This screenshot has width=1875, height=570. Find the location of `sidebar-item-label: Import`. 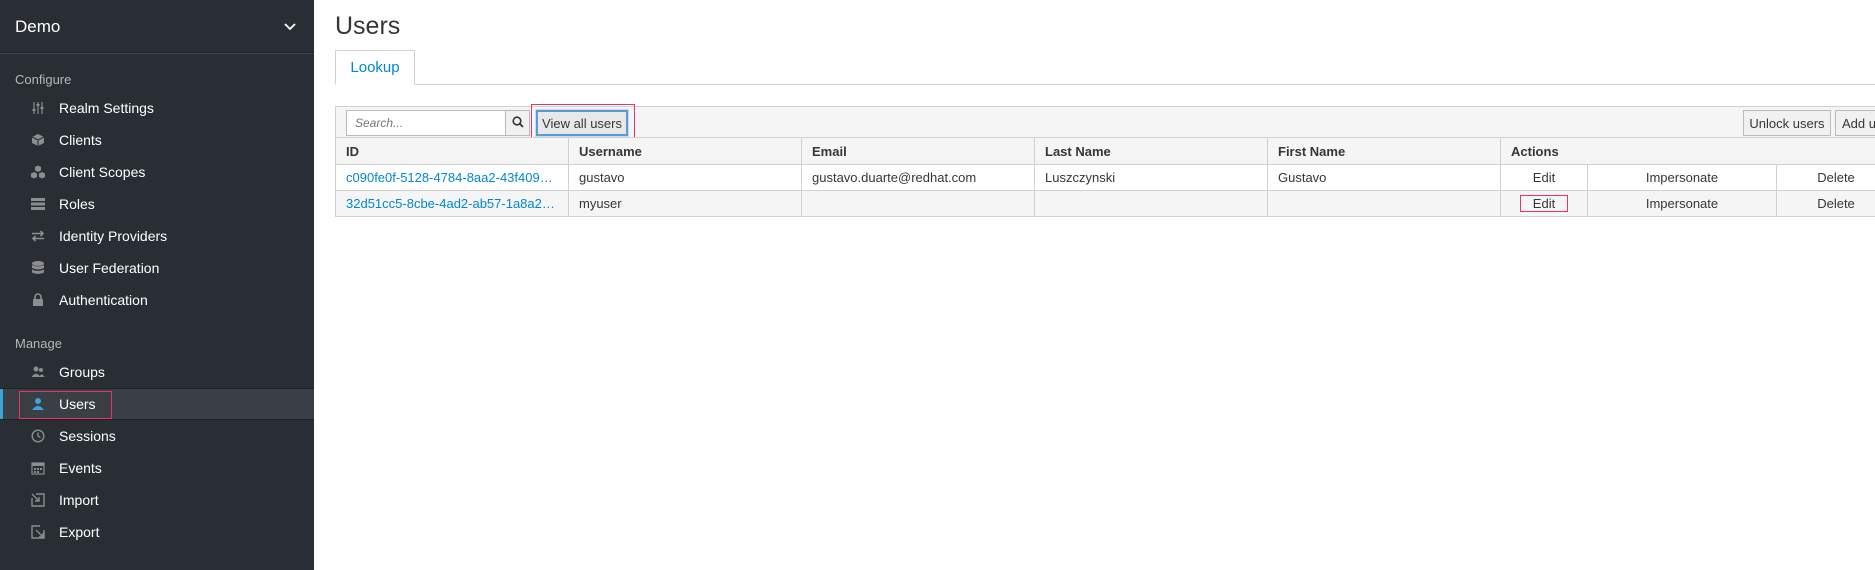

sidebar-item-label: Import is located at coordinates (79, 500).